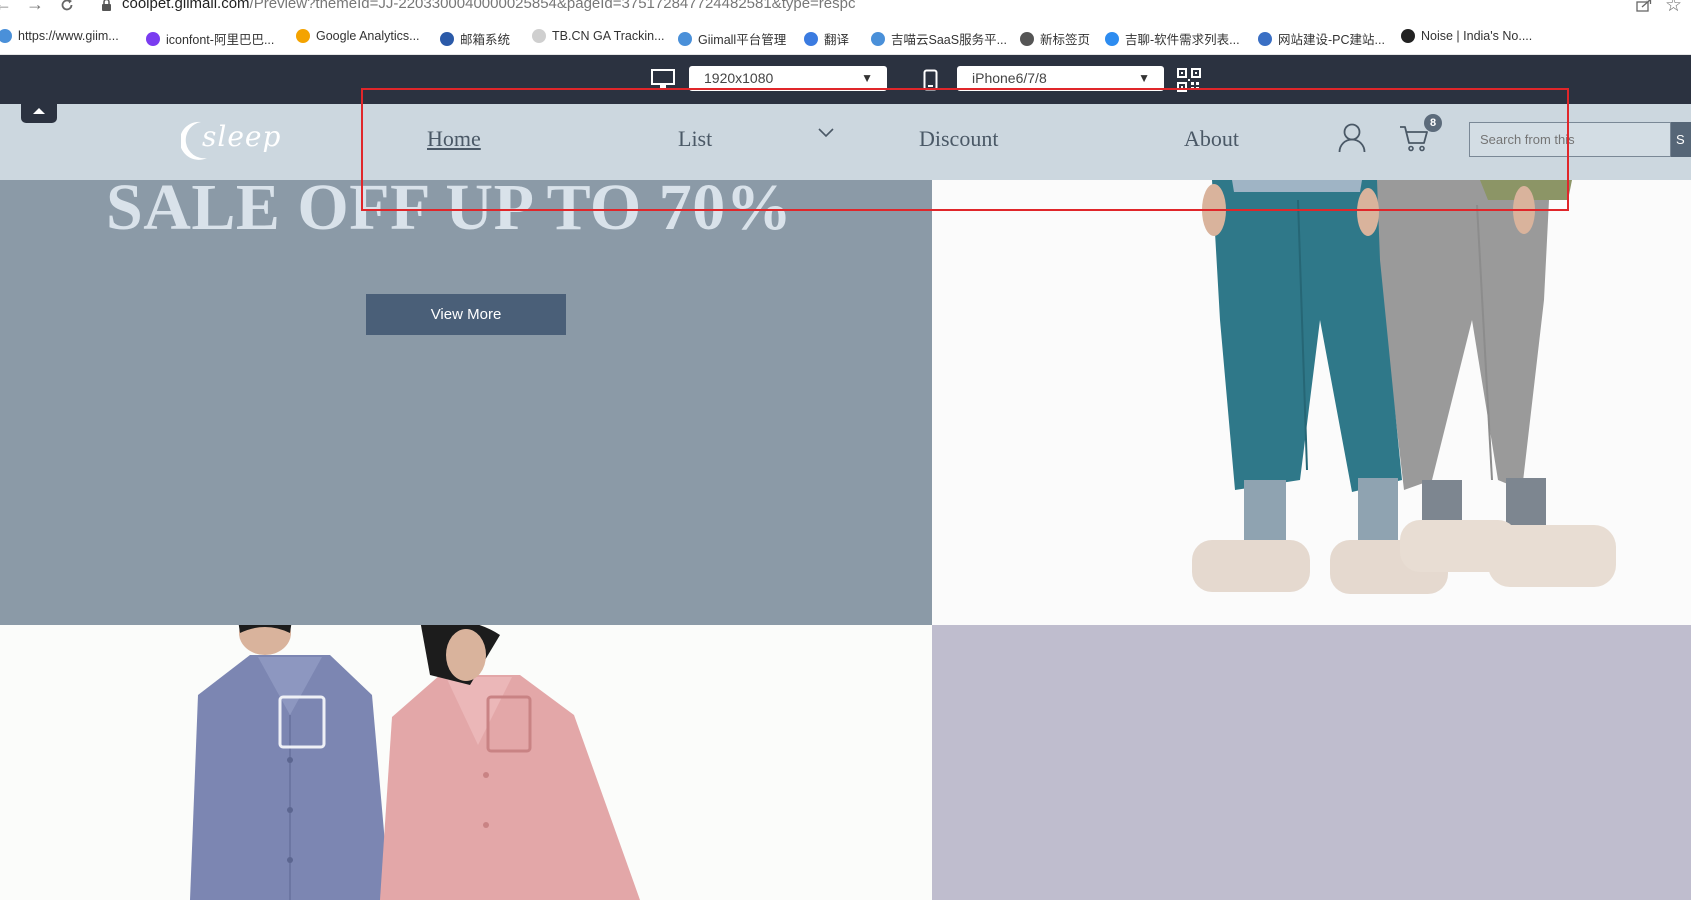 The image size is (1691, 900). Describe the element at coordinates (1352, 138) in the screenshot. I see `user-account-icon` at that location.